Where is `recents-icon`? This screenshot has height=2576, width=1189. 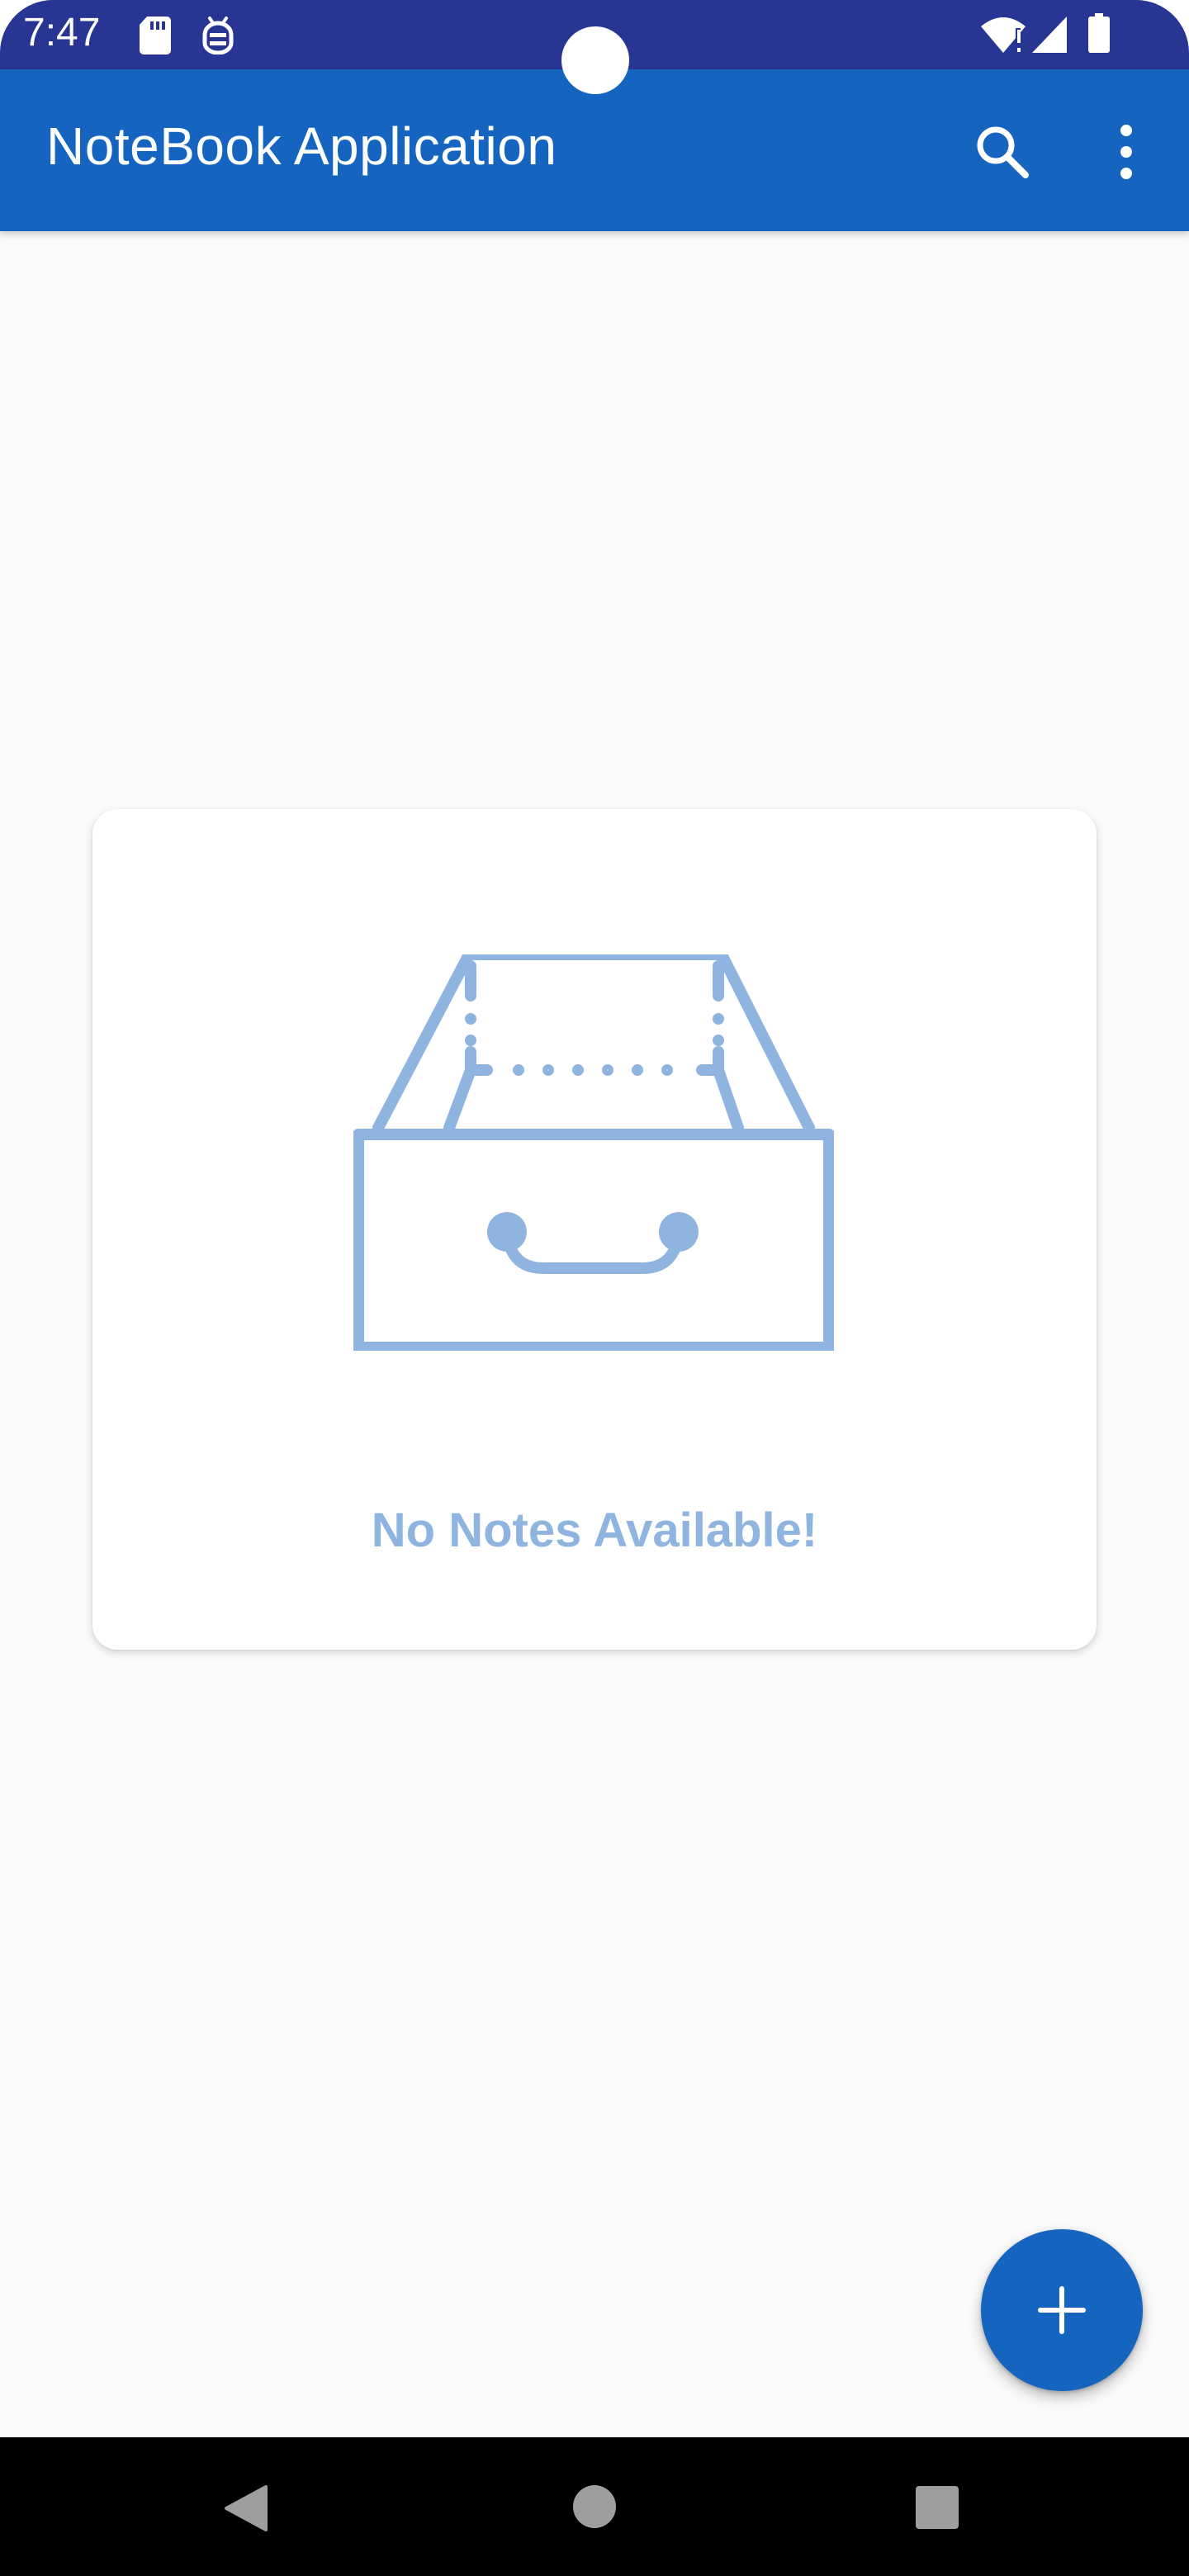 recents-icon is located at coordinates (937, 2507).